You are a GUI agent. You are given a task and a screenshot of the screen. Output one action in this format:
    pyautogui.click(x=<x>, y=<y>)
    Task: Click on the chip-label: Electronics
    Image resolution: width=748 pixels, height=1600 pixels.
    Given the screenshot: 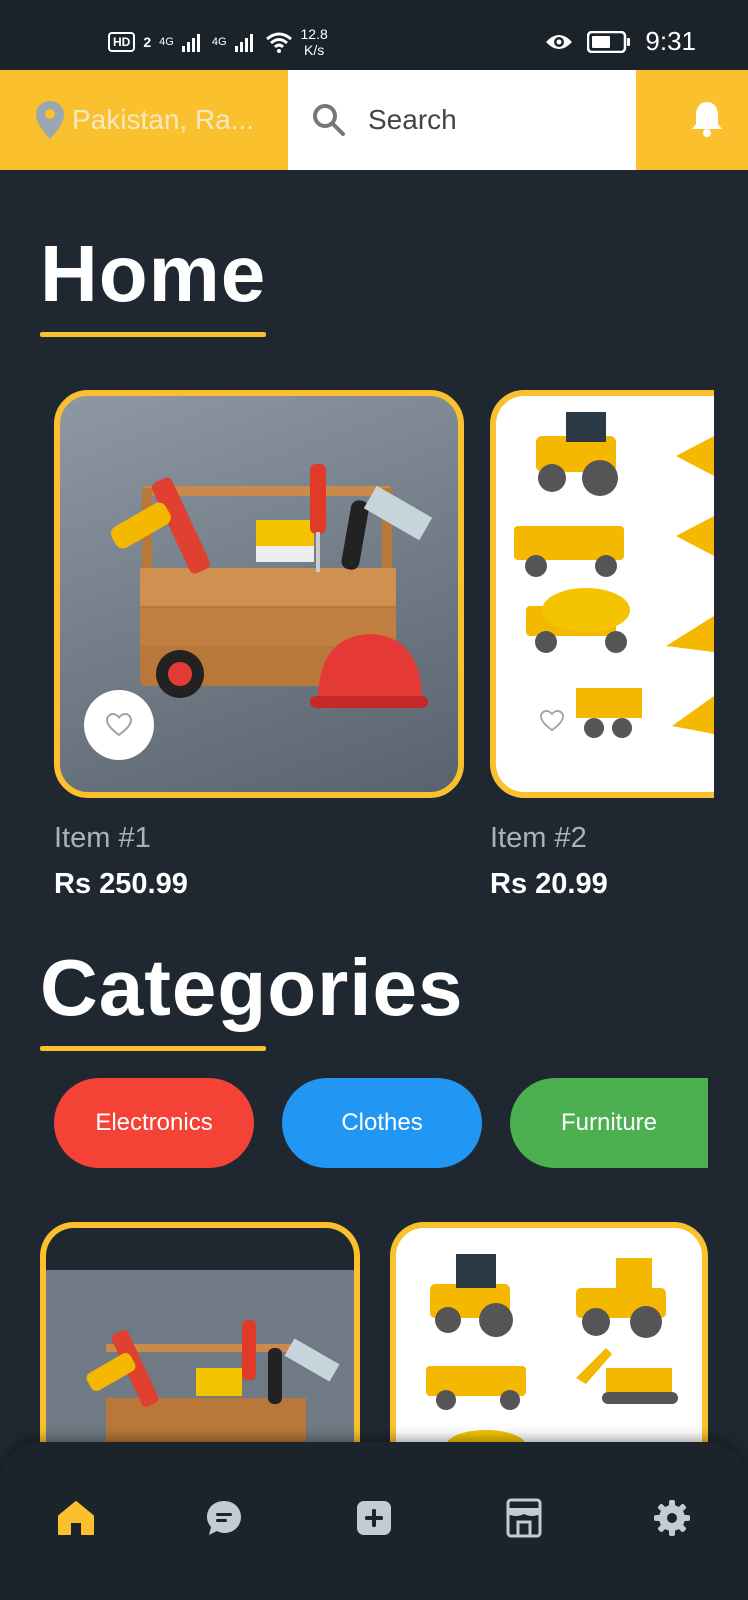 What is the action you would take?
    pyautogui.click(x=154, y=1122)
    